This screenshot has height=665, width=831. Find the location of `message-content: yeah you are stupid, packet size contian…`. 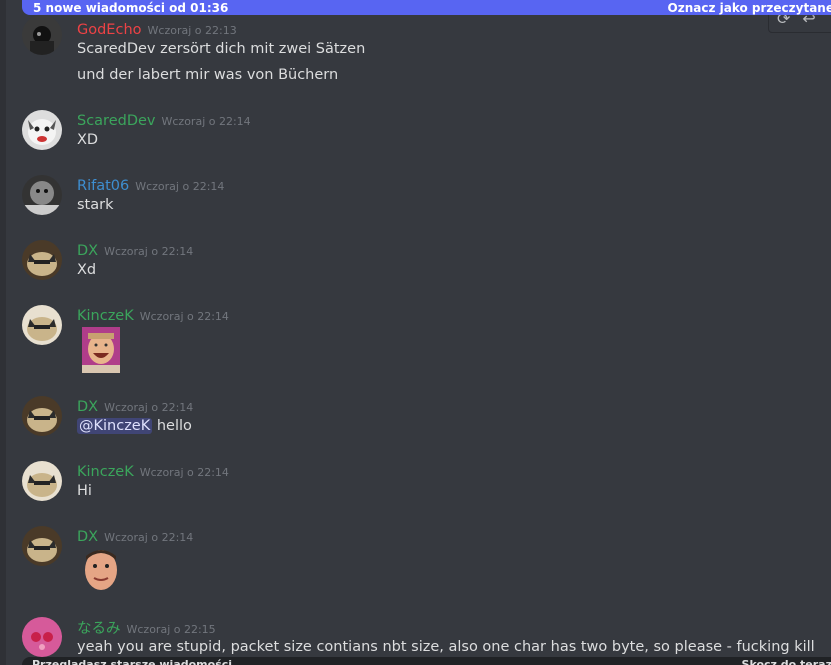

message-content: yeah you are stupid, packet size contian… is located at coordinates (446, 647).